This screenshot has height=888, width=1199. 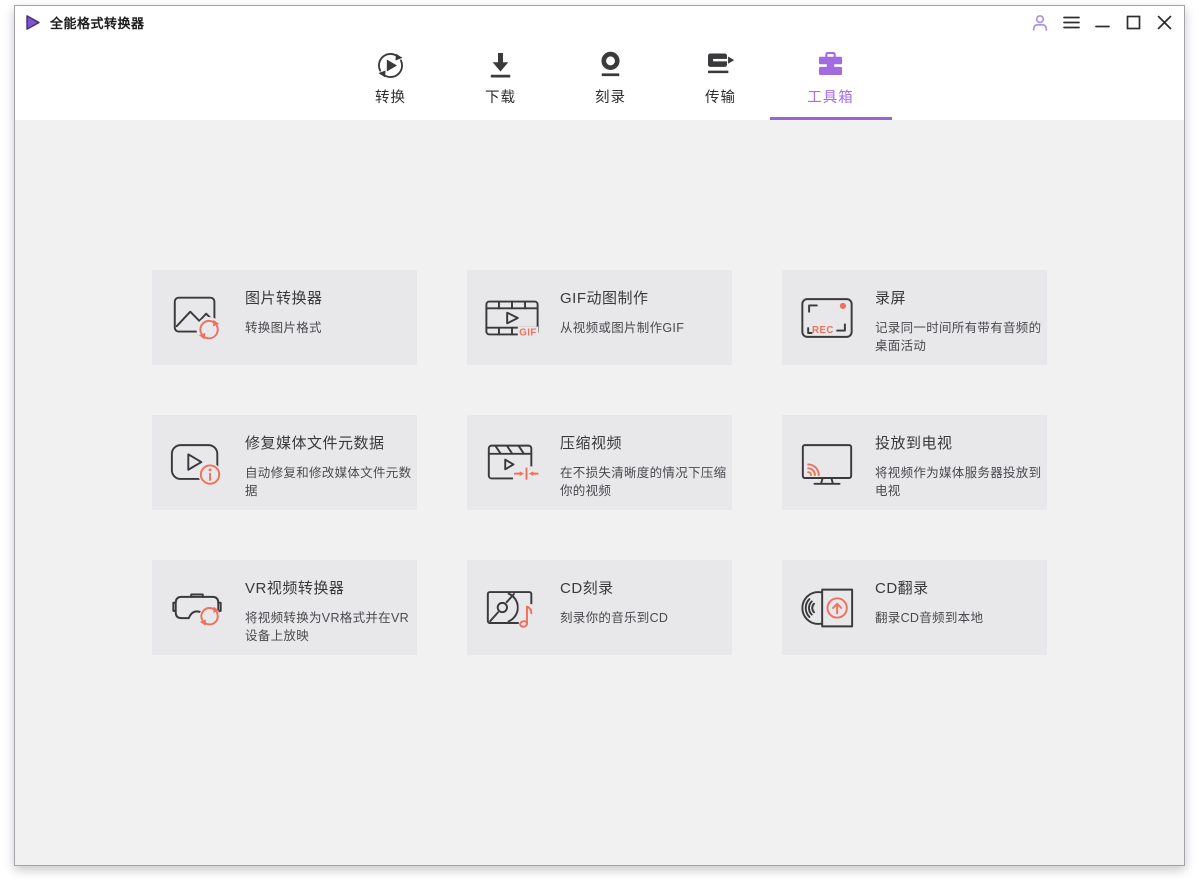 I want to click on minimize-button, so click(x=1102, y=23).